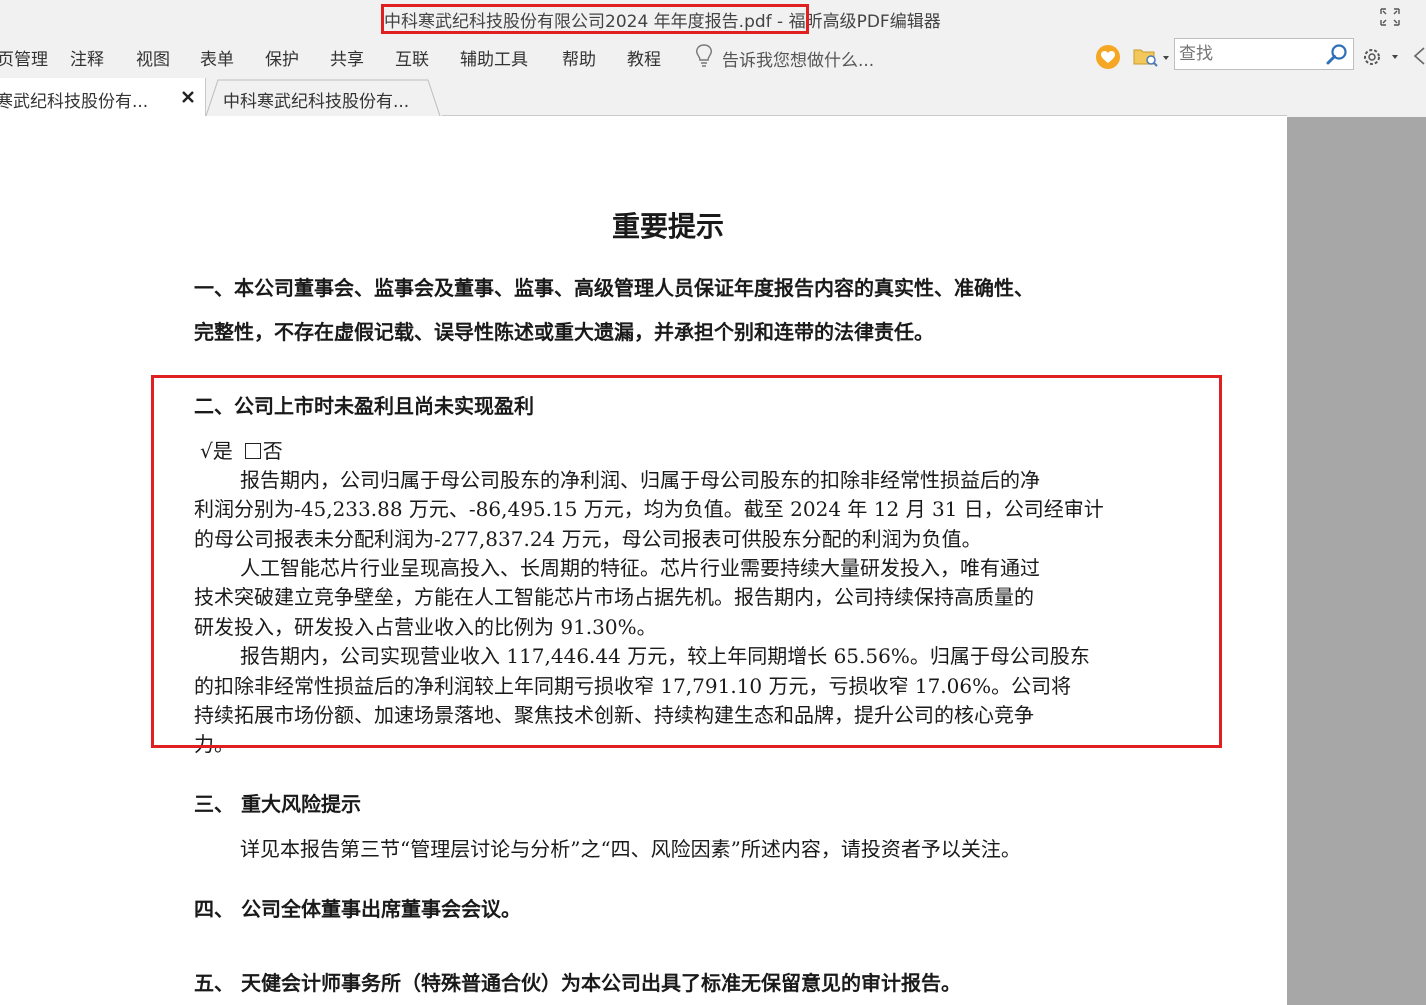 This screenshot has width=1426, height=1005. I want to click on search-box, so click(1264, 54).